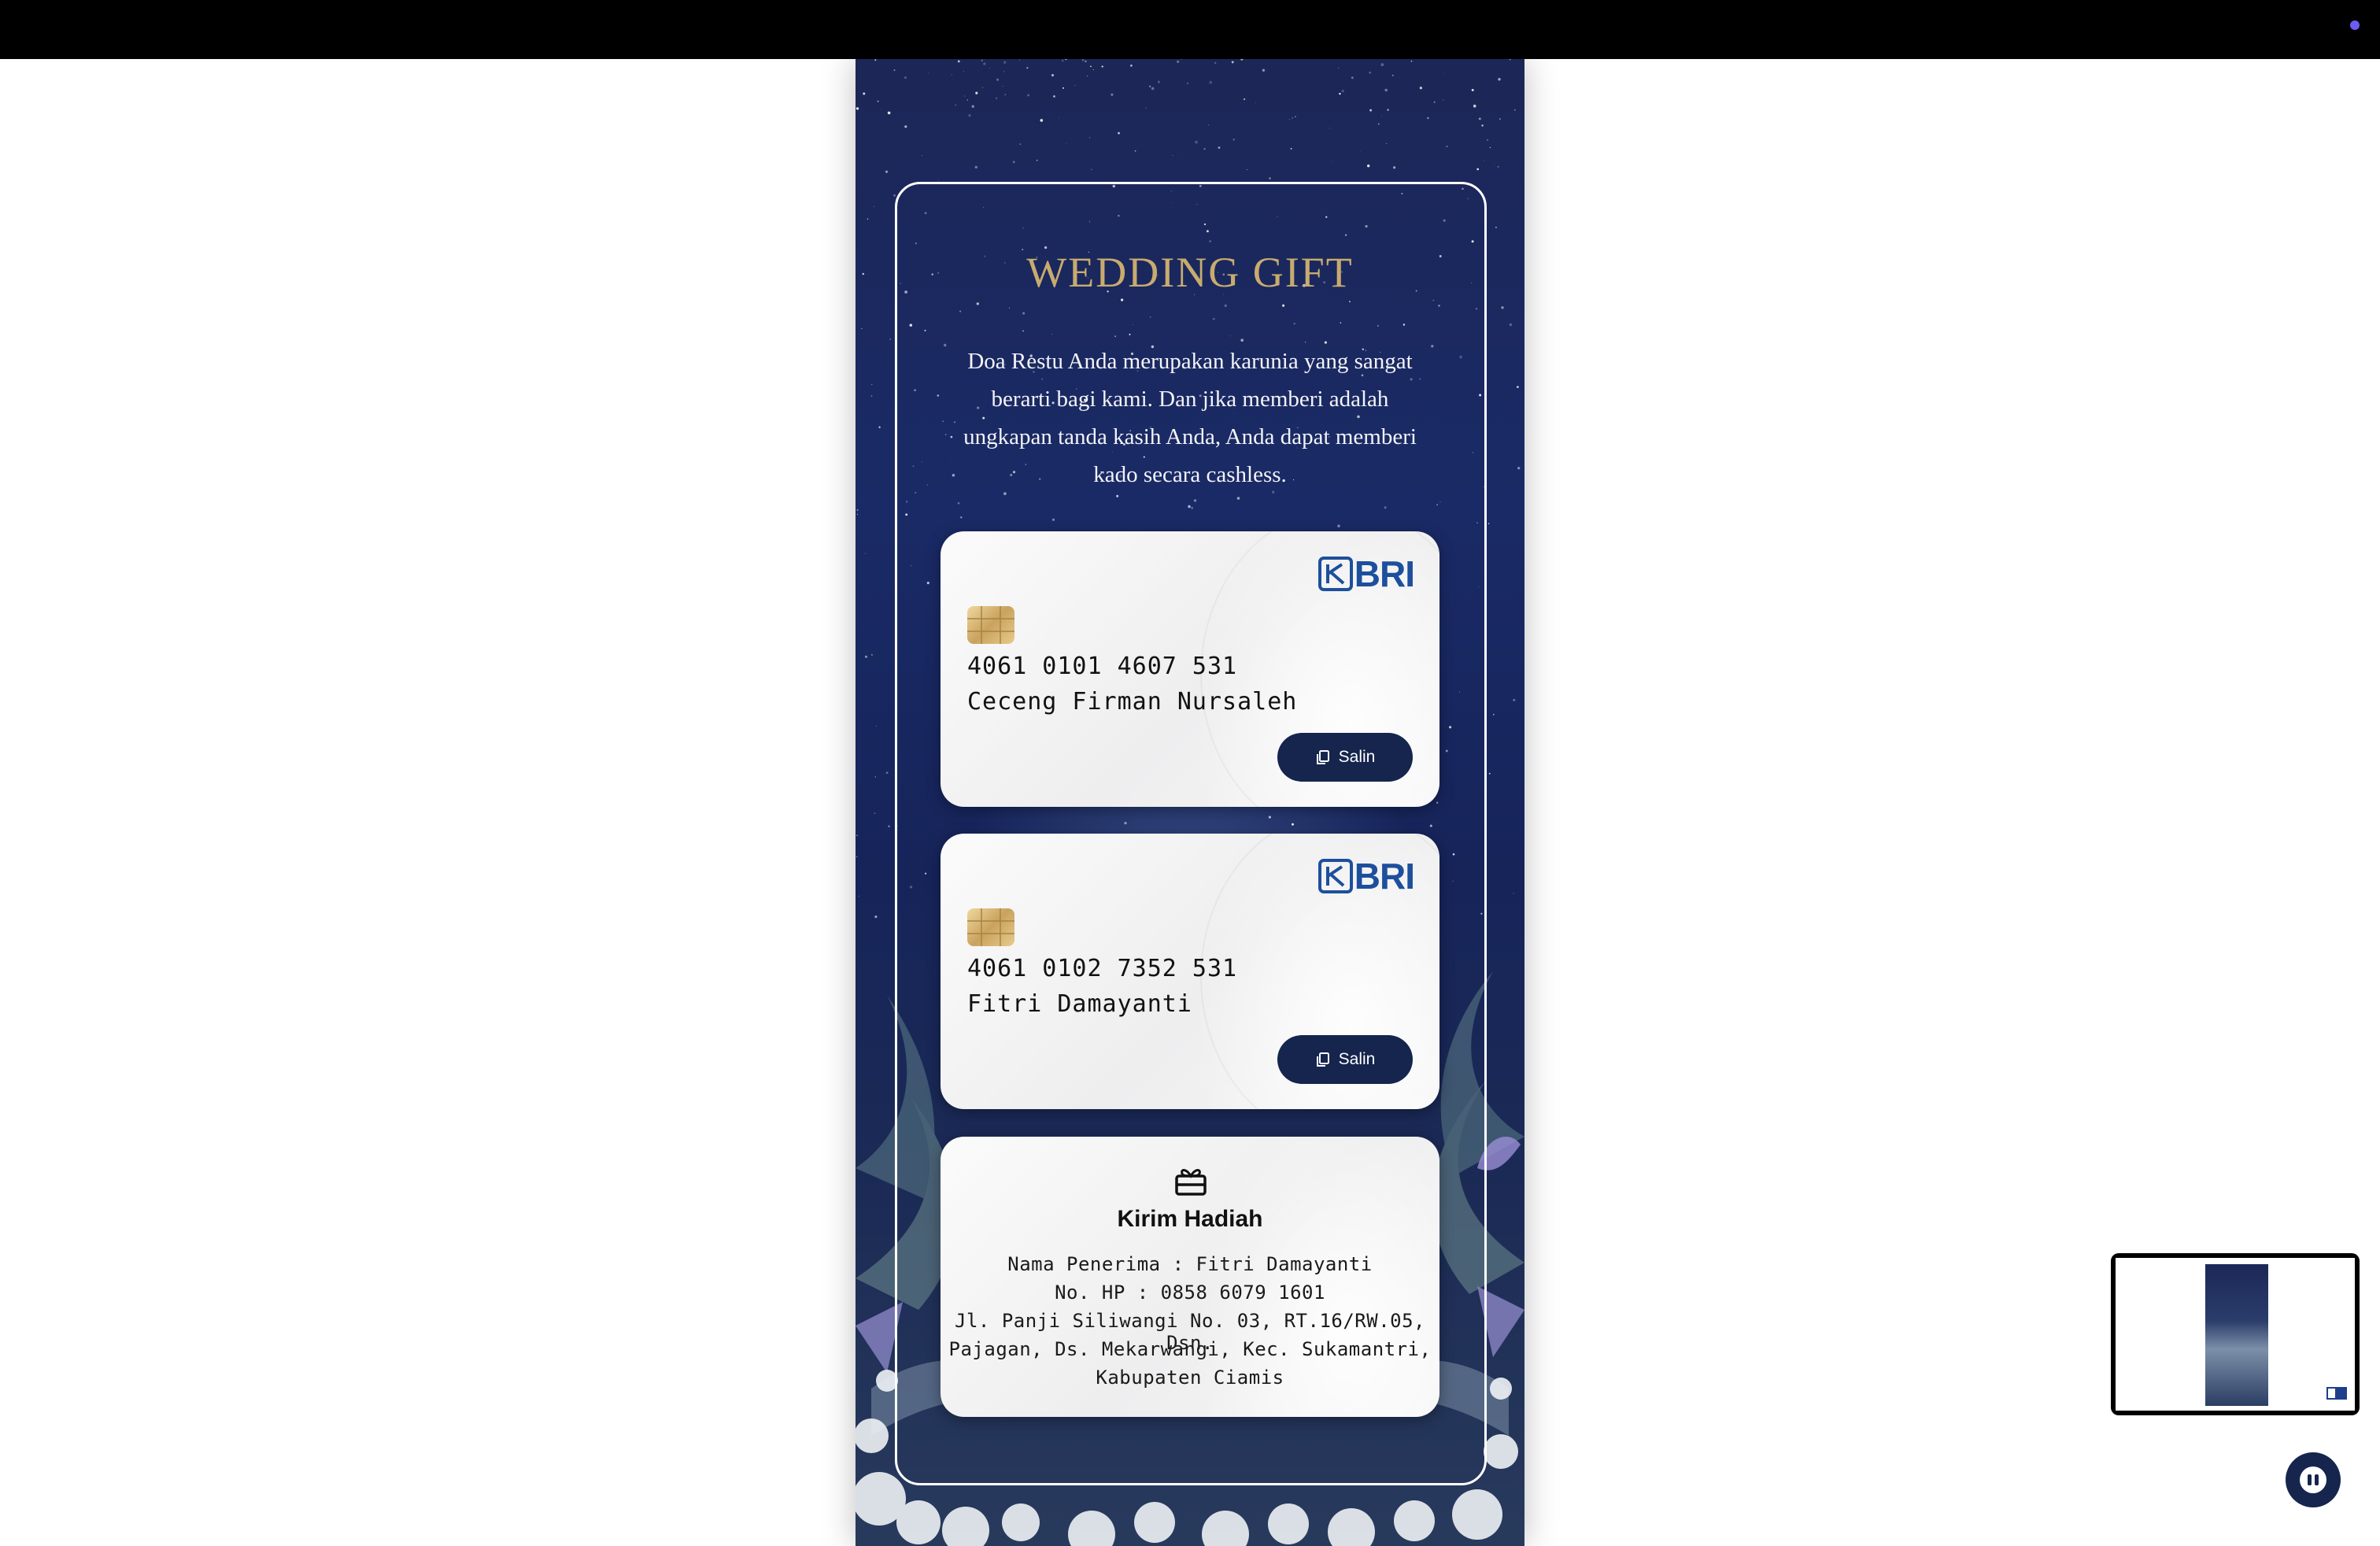  What do you see at coordinates (1190, 29) in the screenshot?
I see `browser-top-bar` at bounding box center [1190, 29].